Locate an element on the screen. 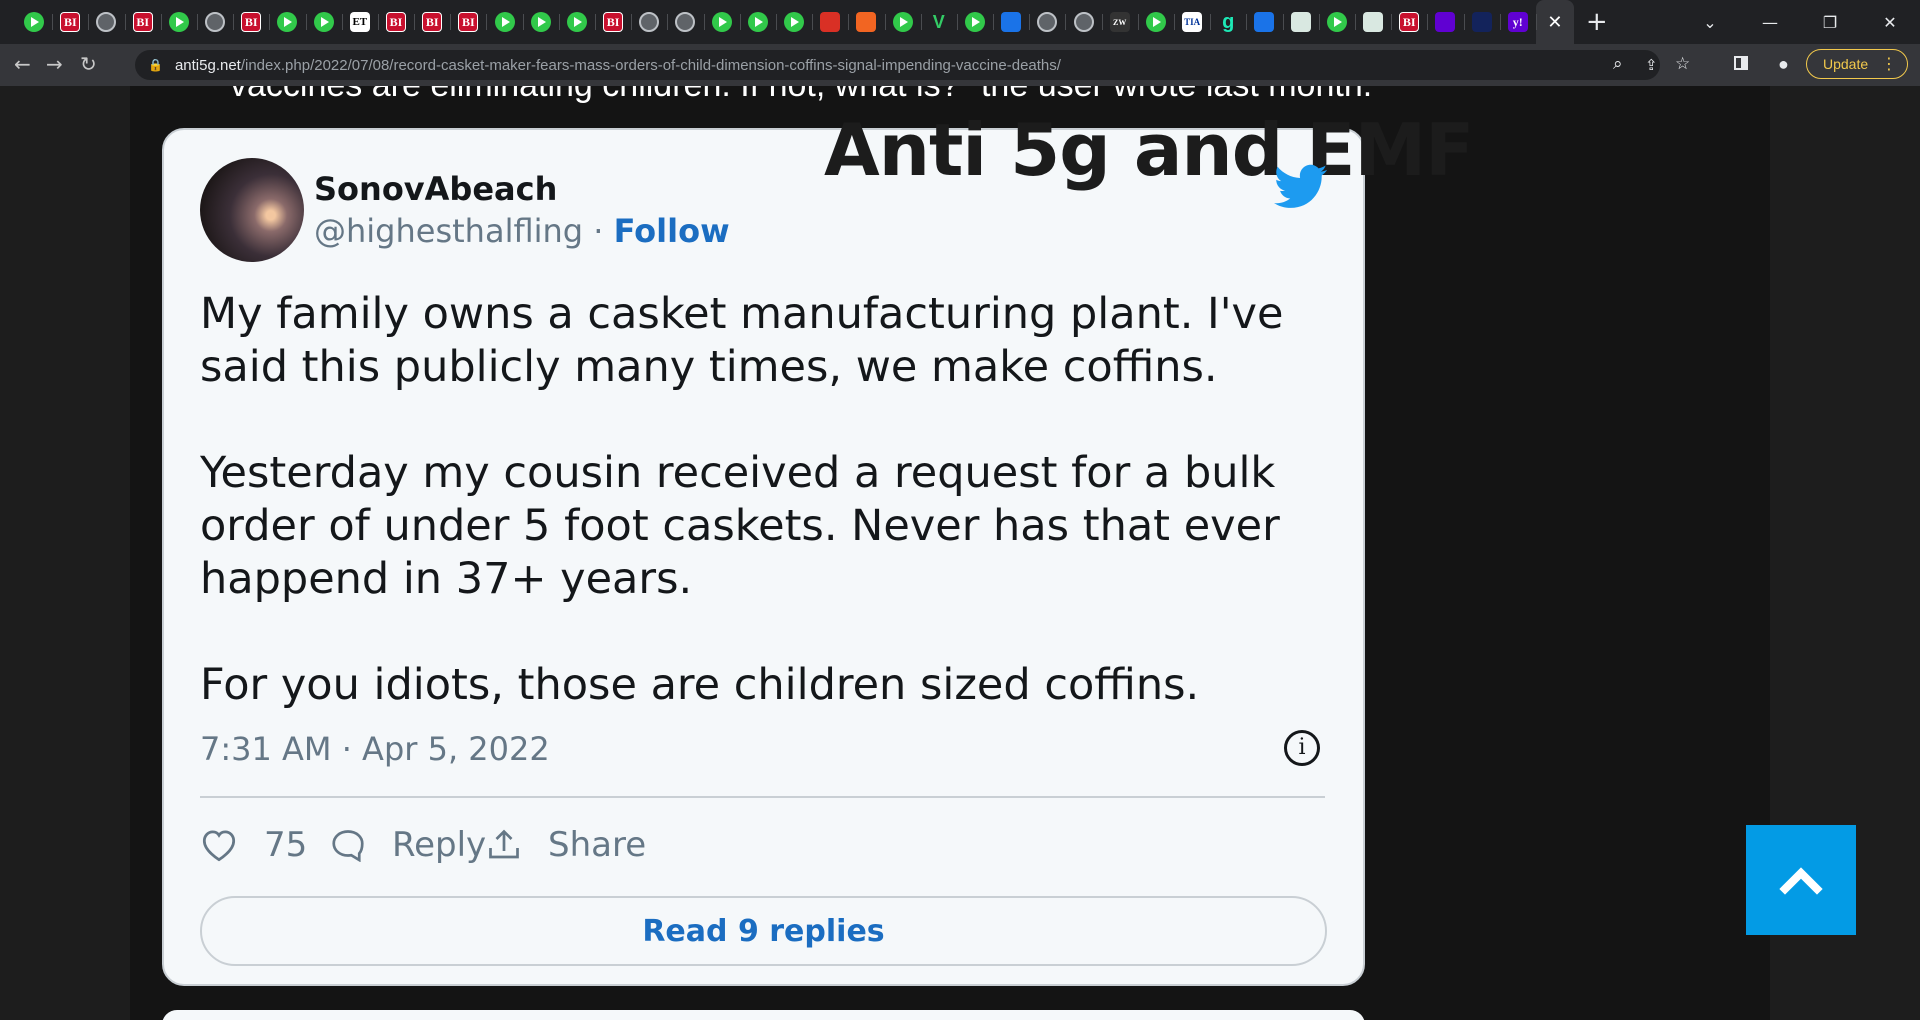 This screenshot has width=1920, height=1020. avatar is located at coordinates (252, 210).